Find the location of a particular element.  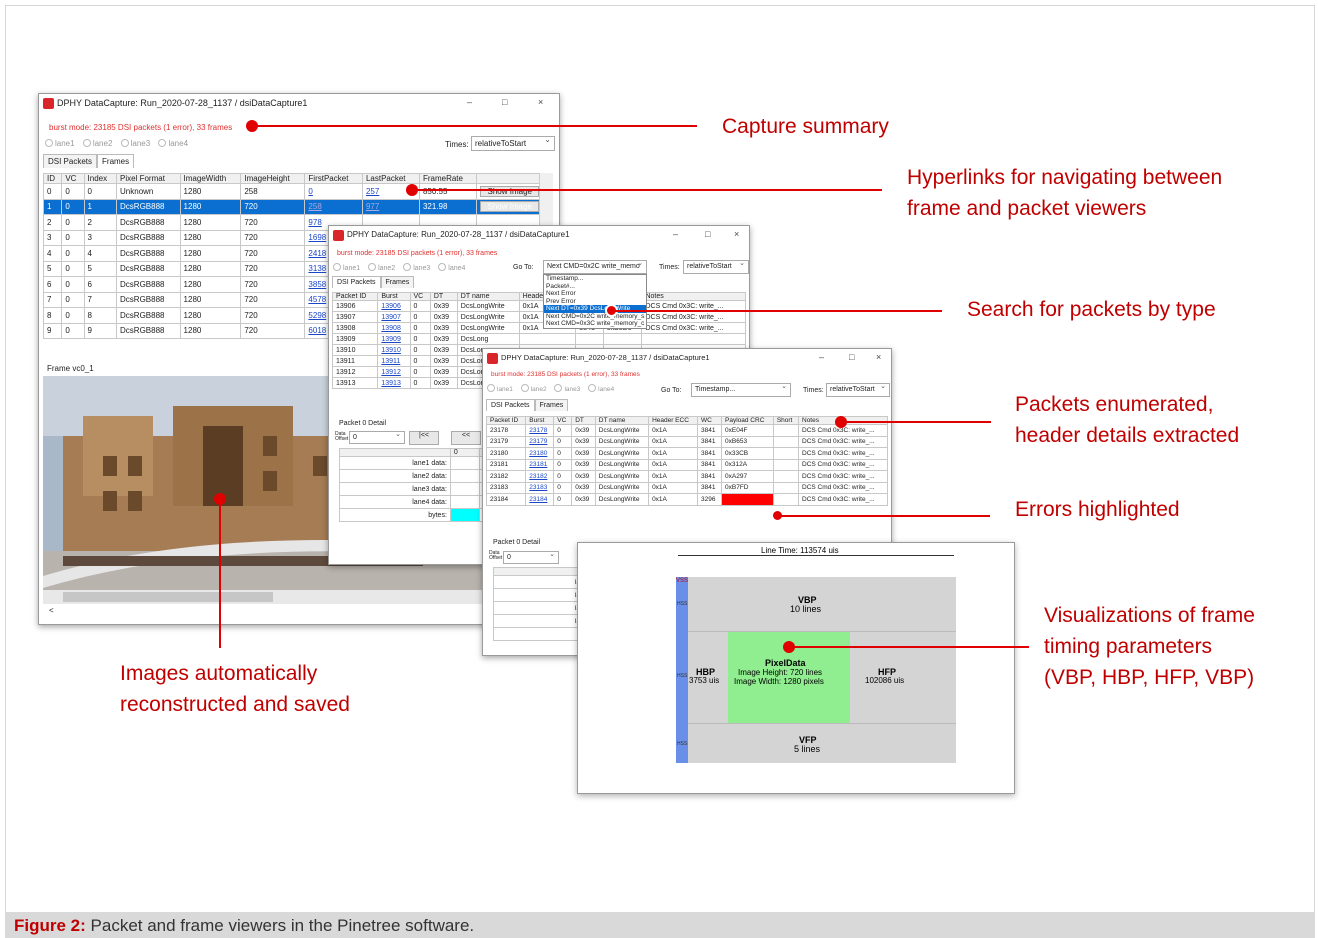

table-cell: 0xB7FD is located at coordinates (747, 487).